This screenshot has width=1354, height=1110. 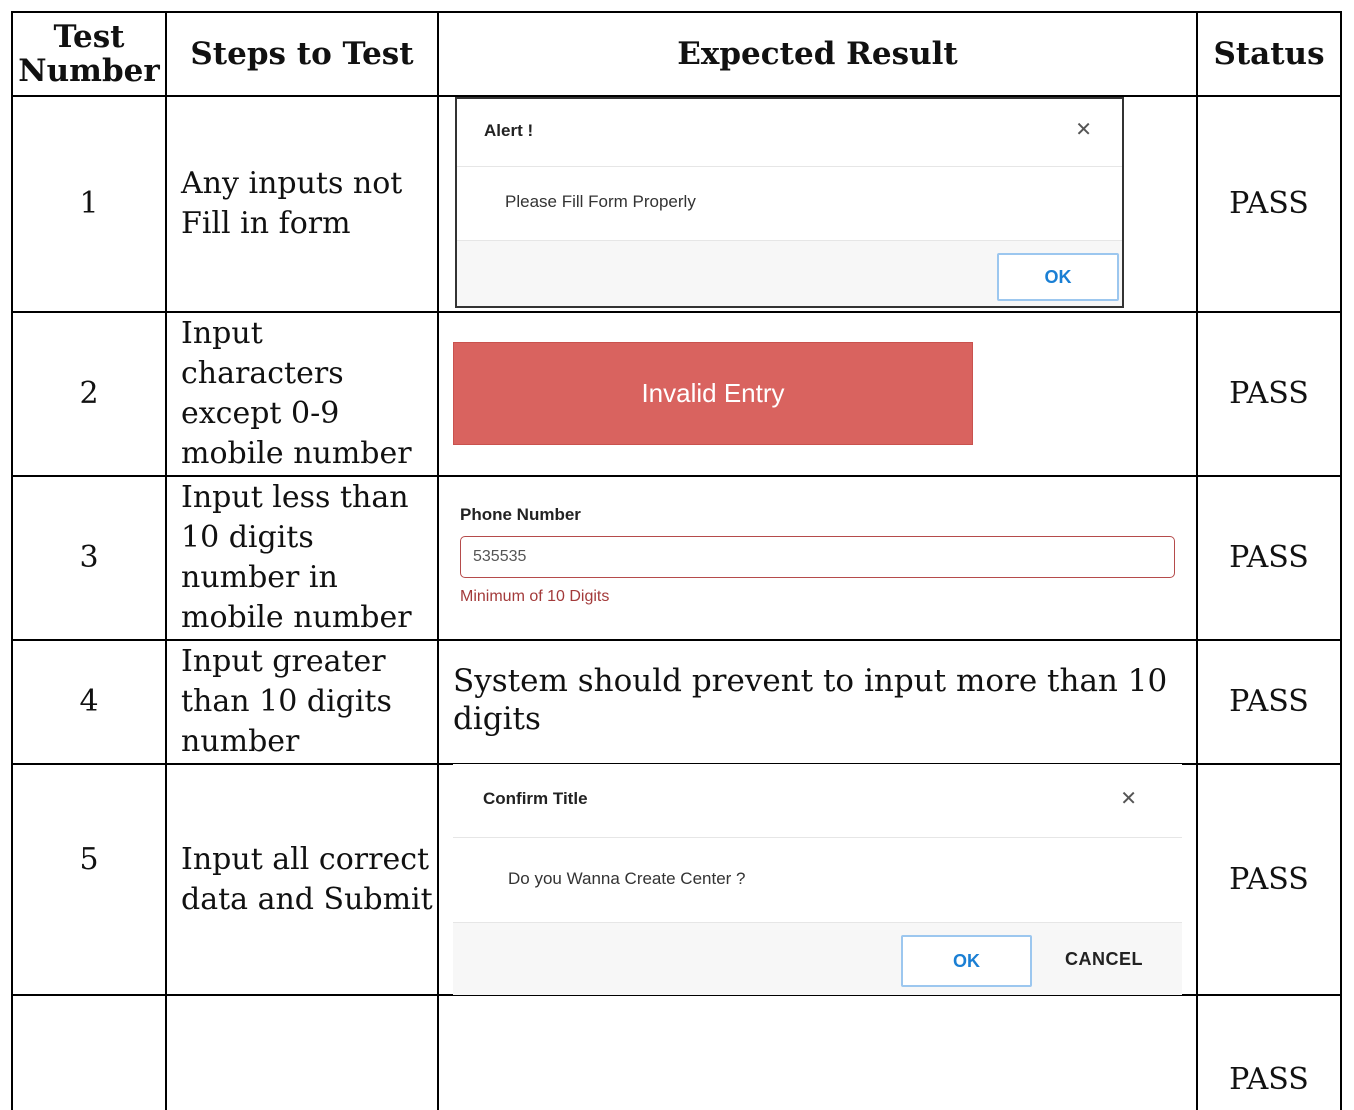 I want to click on dialog-message: Please Fill Form Properly, so click(x=600, y=201).